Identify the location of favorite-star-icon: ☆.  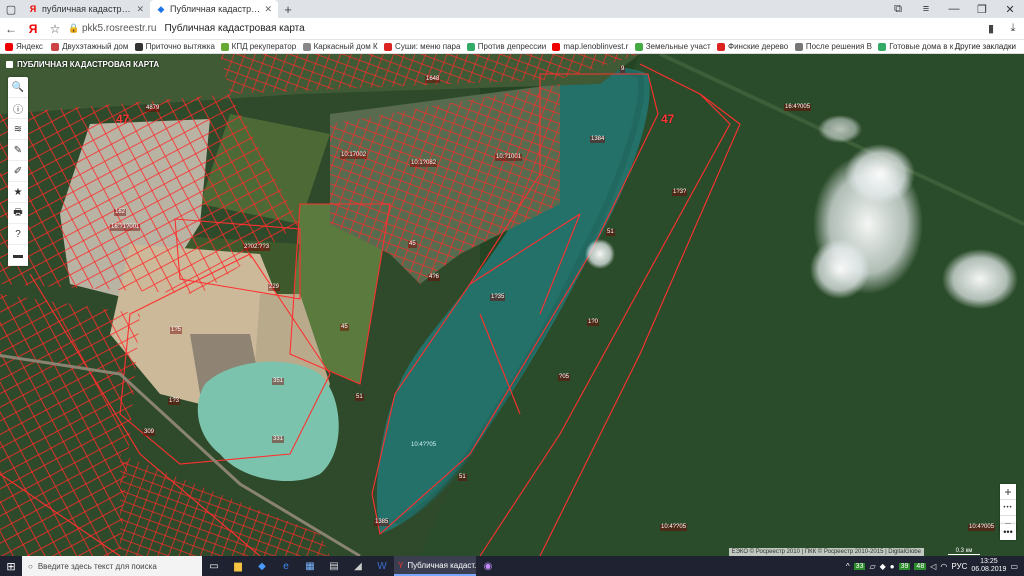
(55, 29).